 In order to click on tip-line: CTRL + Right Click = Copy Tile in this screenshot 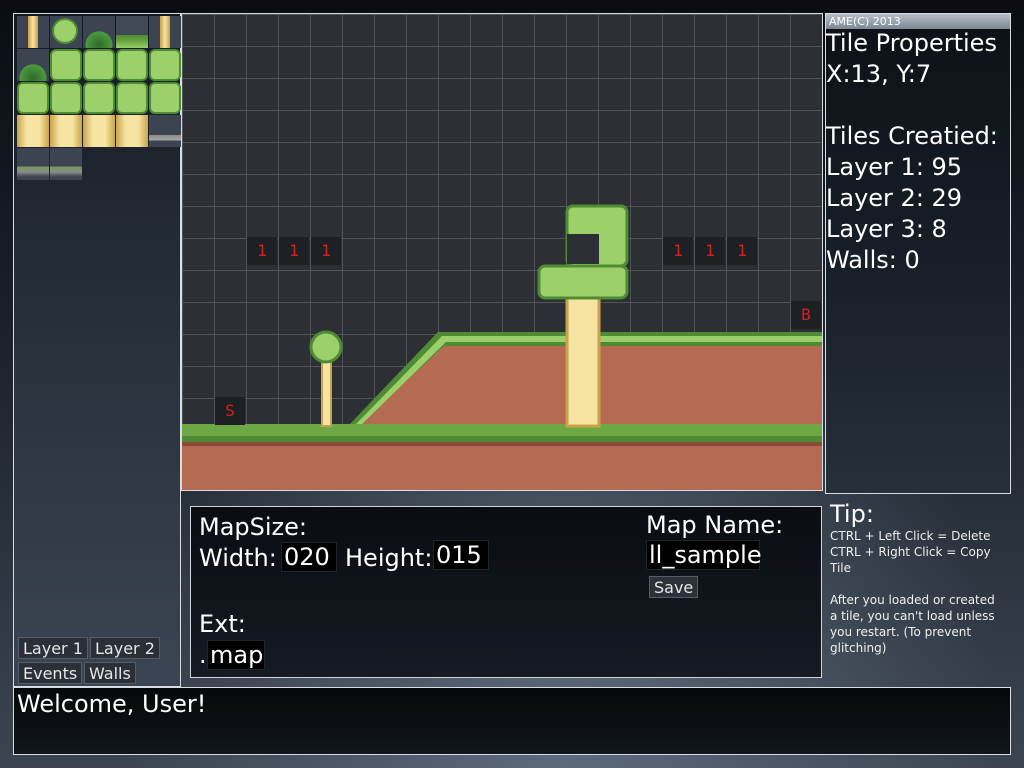, I will do `click(910, 560)`.